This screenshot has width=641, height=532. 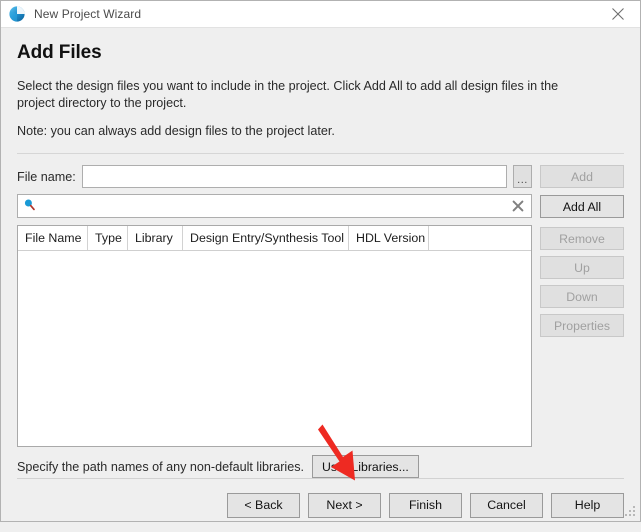 What do you see at coordinates (46, 176) in the screenshot?
I see `file-name-label: File name:` at bounding box center [46, 176].